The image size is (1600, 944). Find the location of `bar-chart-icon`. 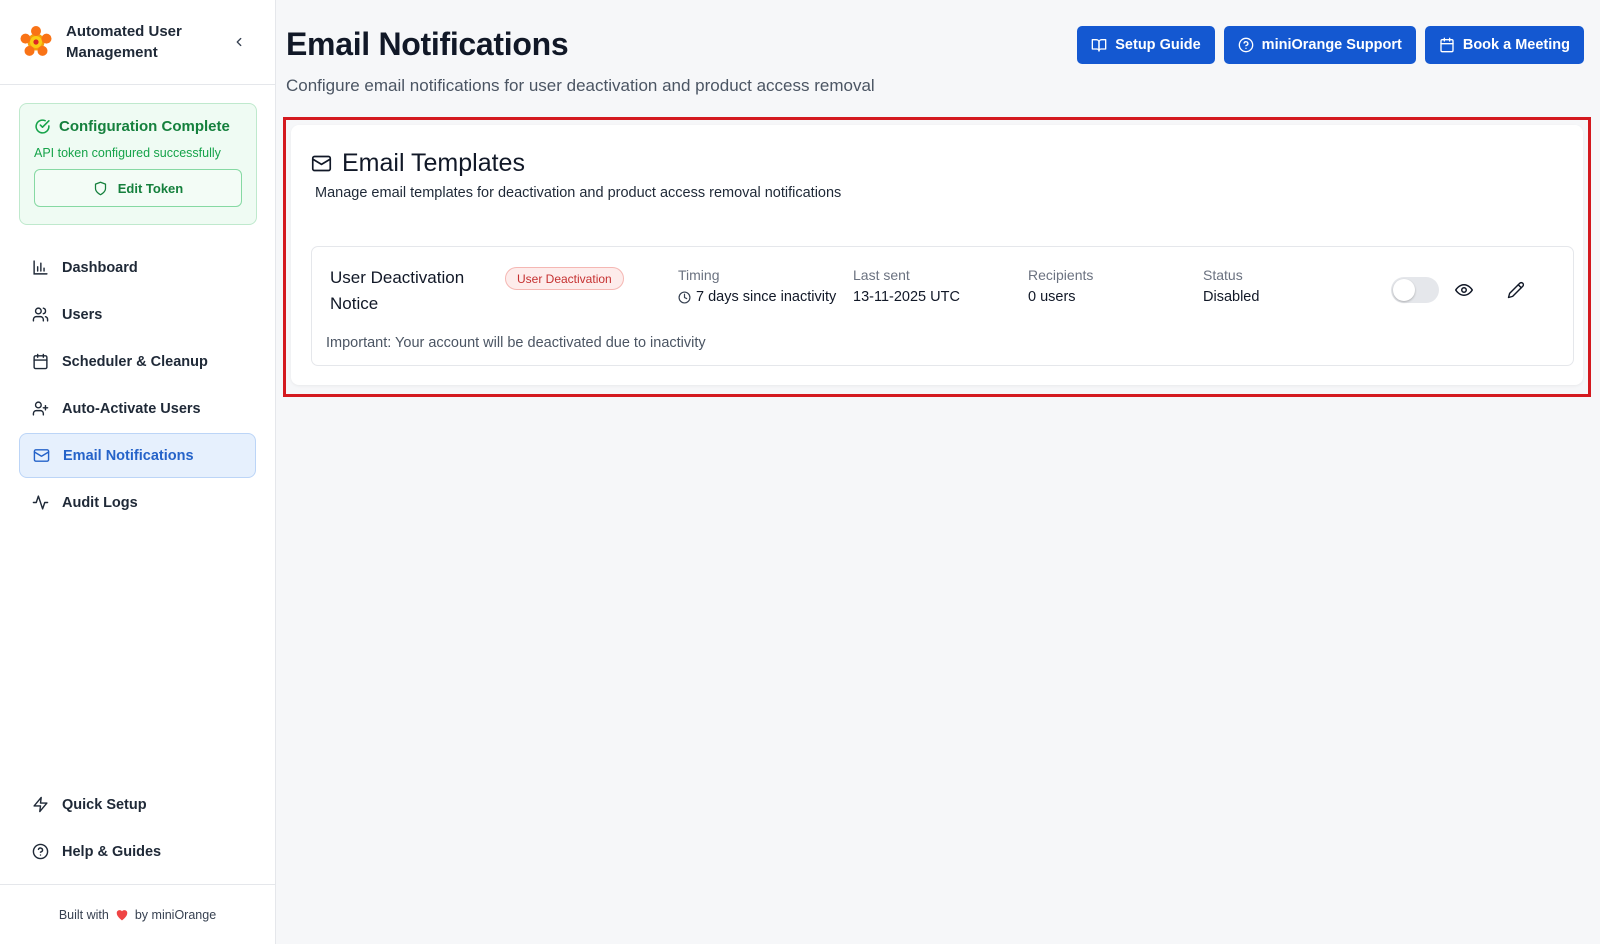

bar-chart-icon is located at coordinates (40, 267).